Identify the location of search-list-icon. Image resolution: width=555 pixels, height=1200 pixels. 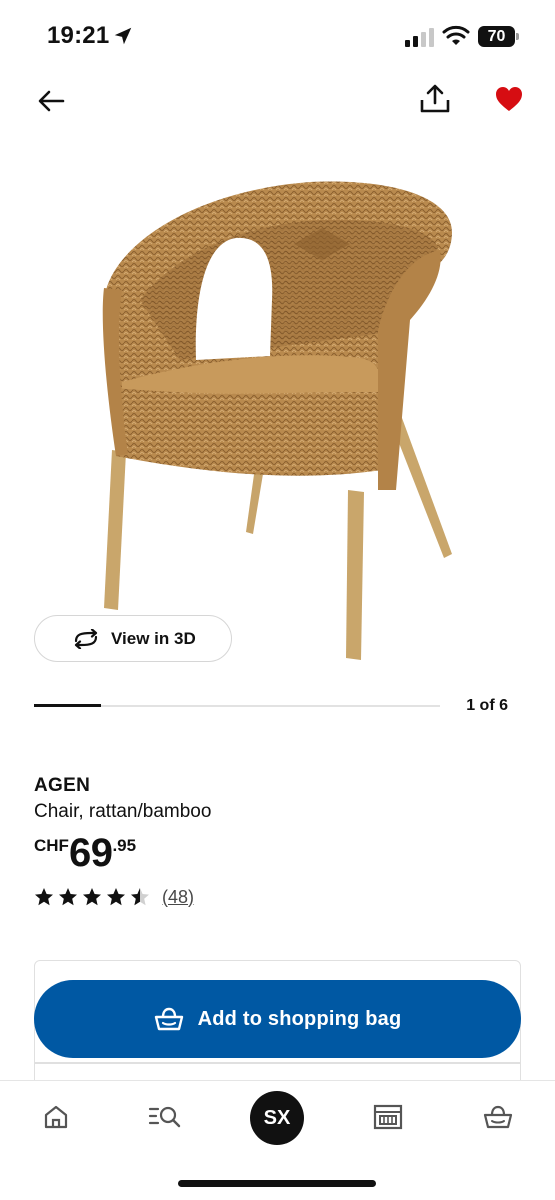
(164, 1117).